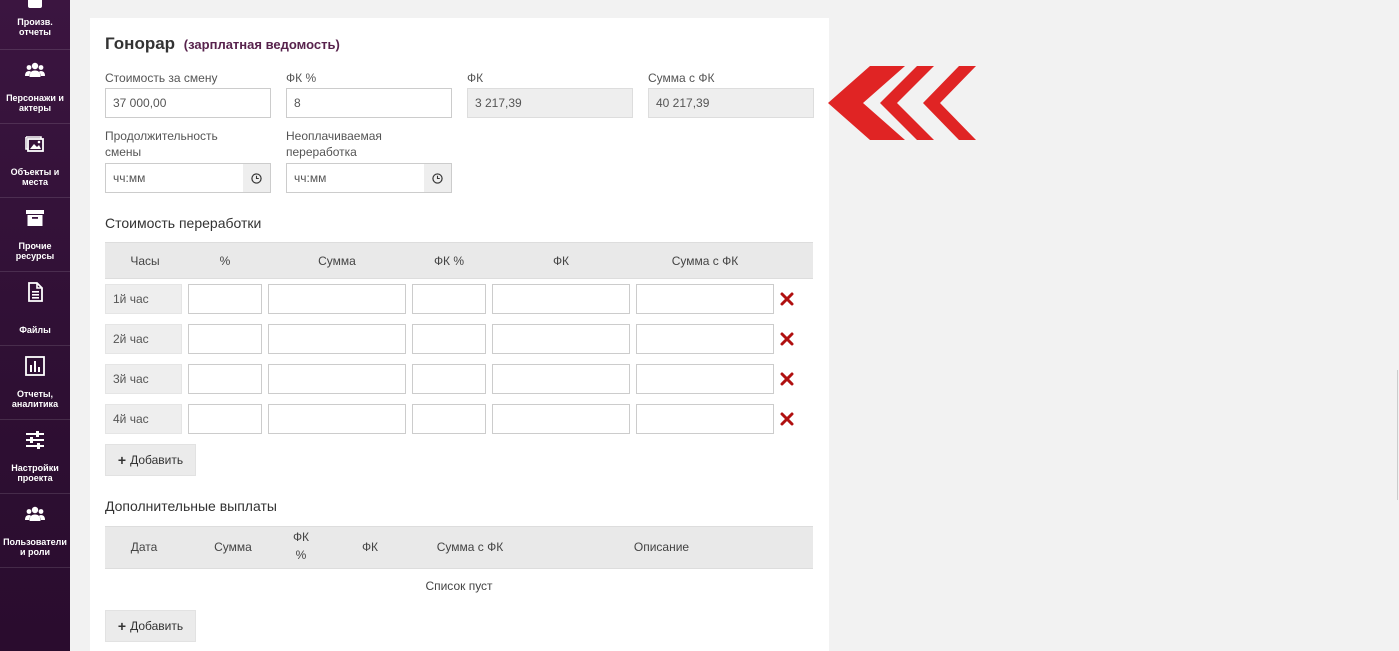  What do you see at coordinates (661, 547) in the screenshot?
I see `column-header-description: Описание` at bounding box center [661, 547].